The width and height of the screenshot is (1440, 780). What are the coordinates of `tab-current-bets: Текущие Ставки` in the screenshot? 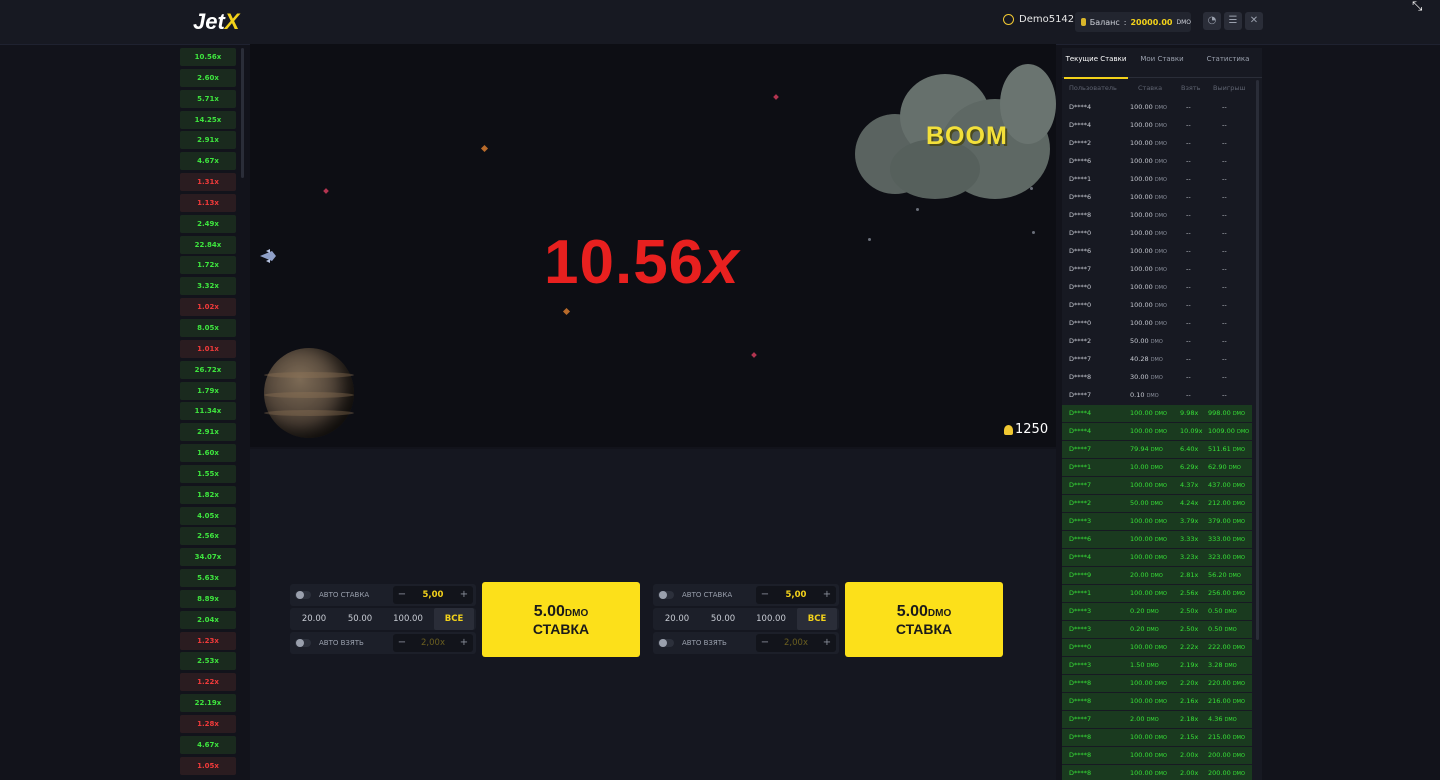 It's located at (1096, 63).